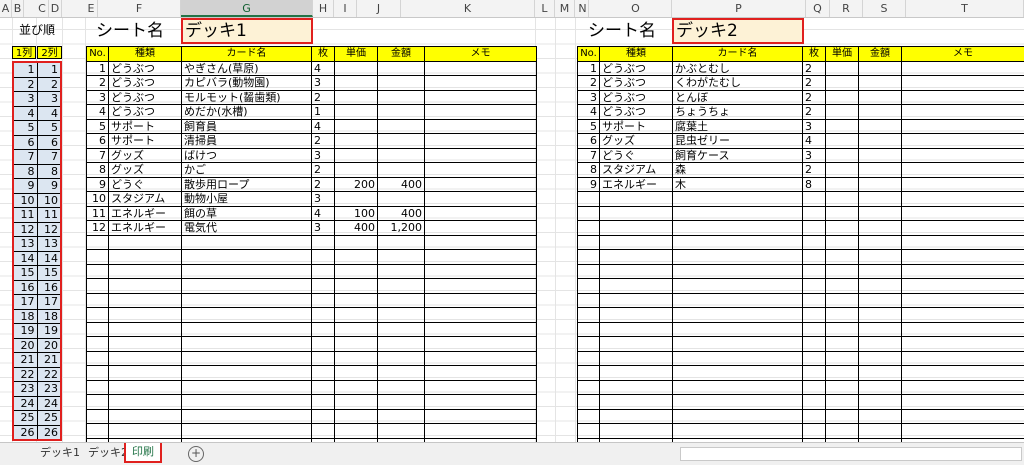 This screenshot has width=1024, height=465. What do you see at coordinates (49, 244) in the screenshot?
I see `order-col2-cell: 13` at bounding box center [49, 244].